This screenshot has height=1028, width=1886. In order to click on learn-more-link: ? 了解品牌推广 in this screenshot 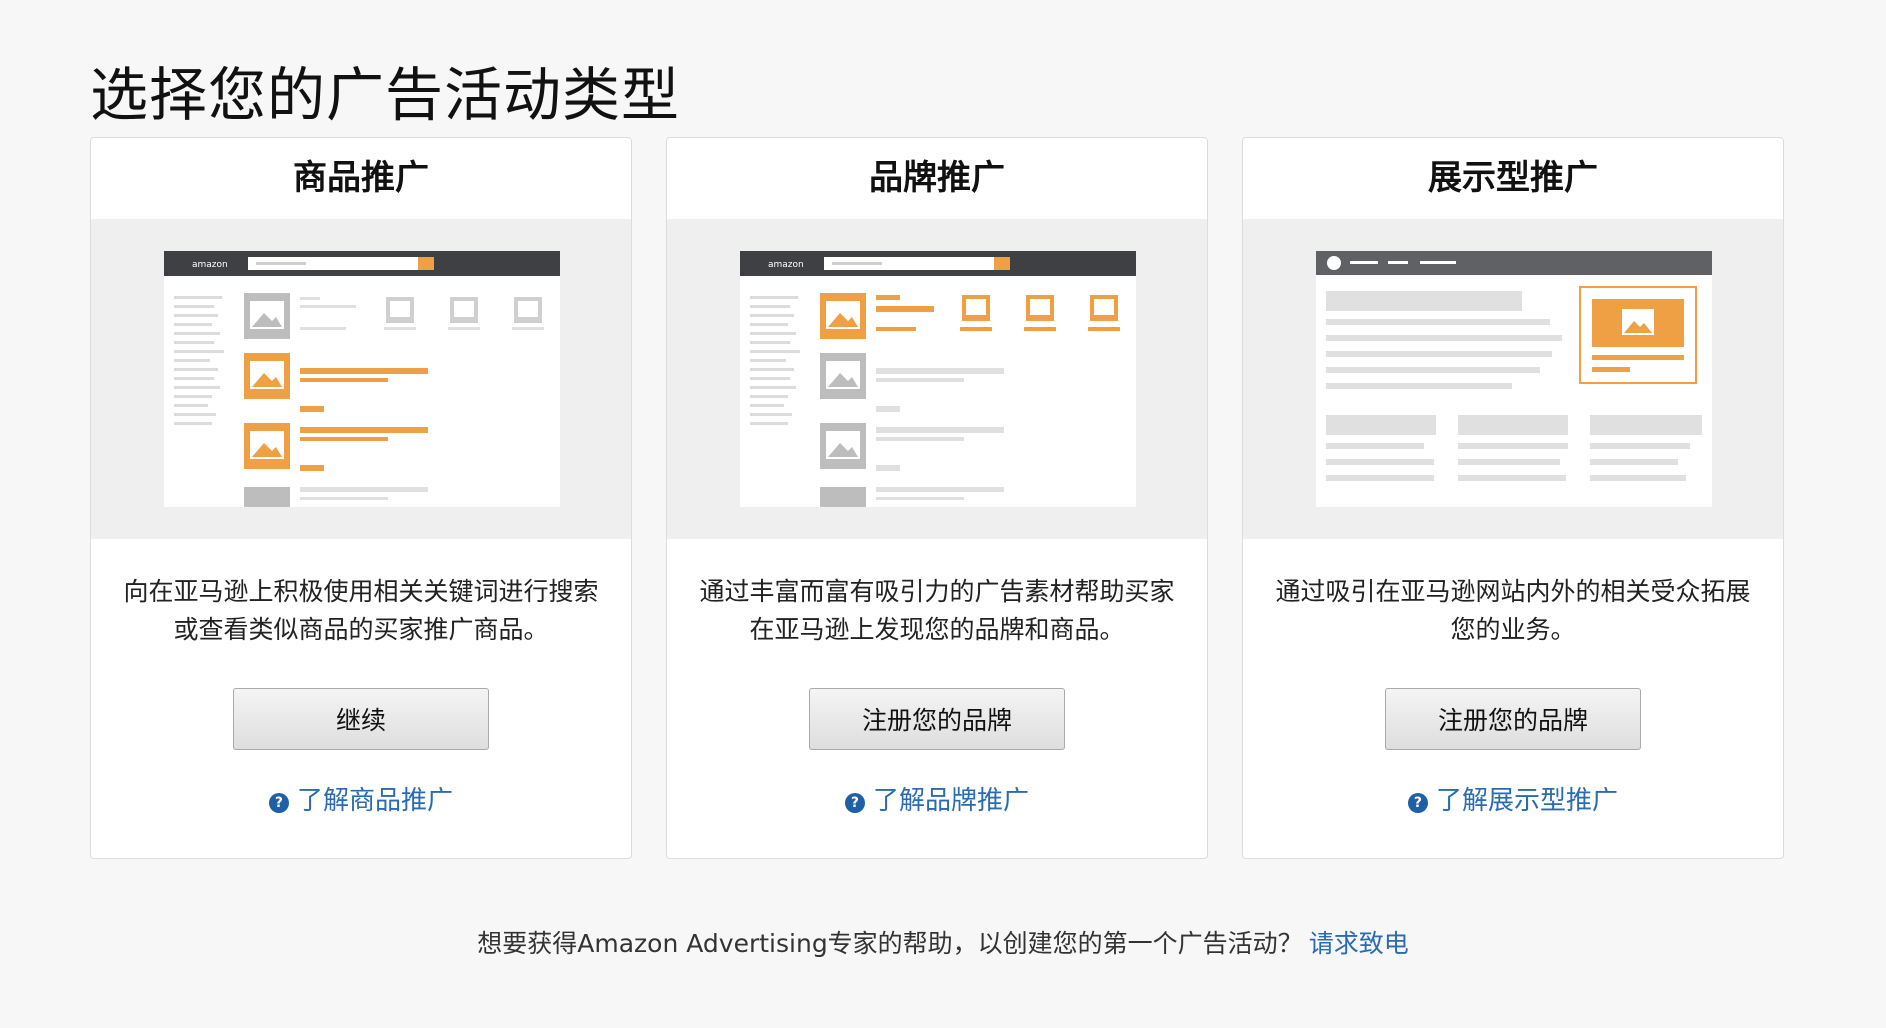, I will do `click(937, 798)`.